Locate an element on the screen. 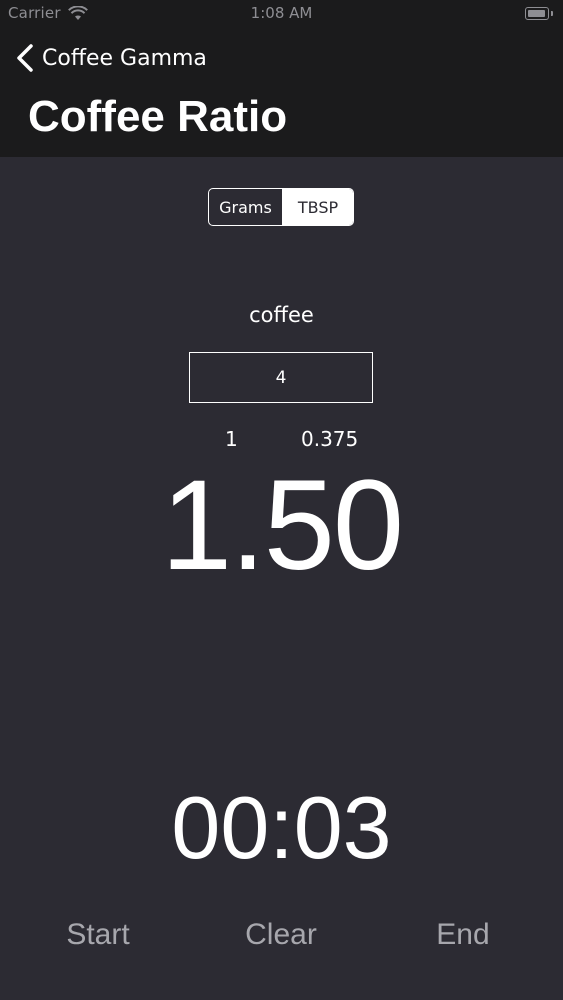  ratio-left-value: 1 is located at coordinates (231, 439).